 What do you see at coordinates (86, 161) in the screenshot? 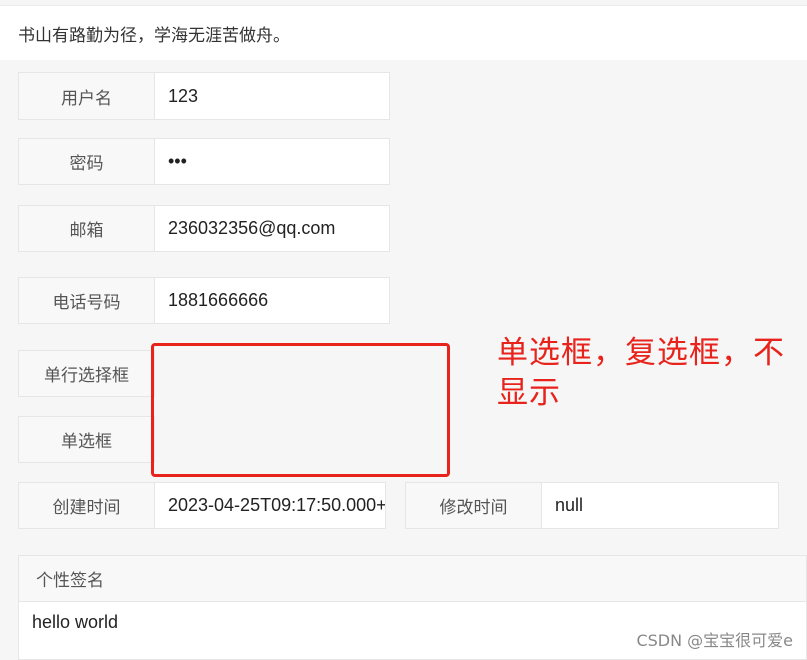
I see `password-label: 密码` at bounding box center [86, 161].